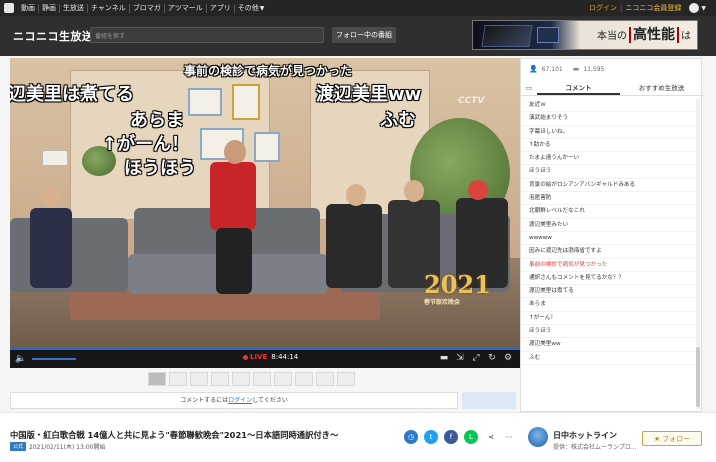 The image size is (716, 462). I want to click on panel-menu-icon: ▭, so click(529, 88).